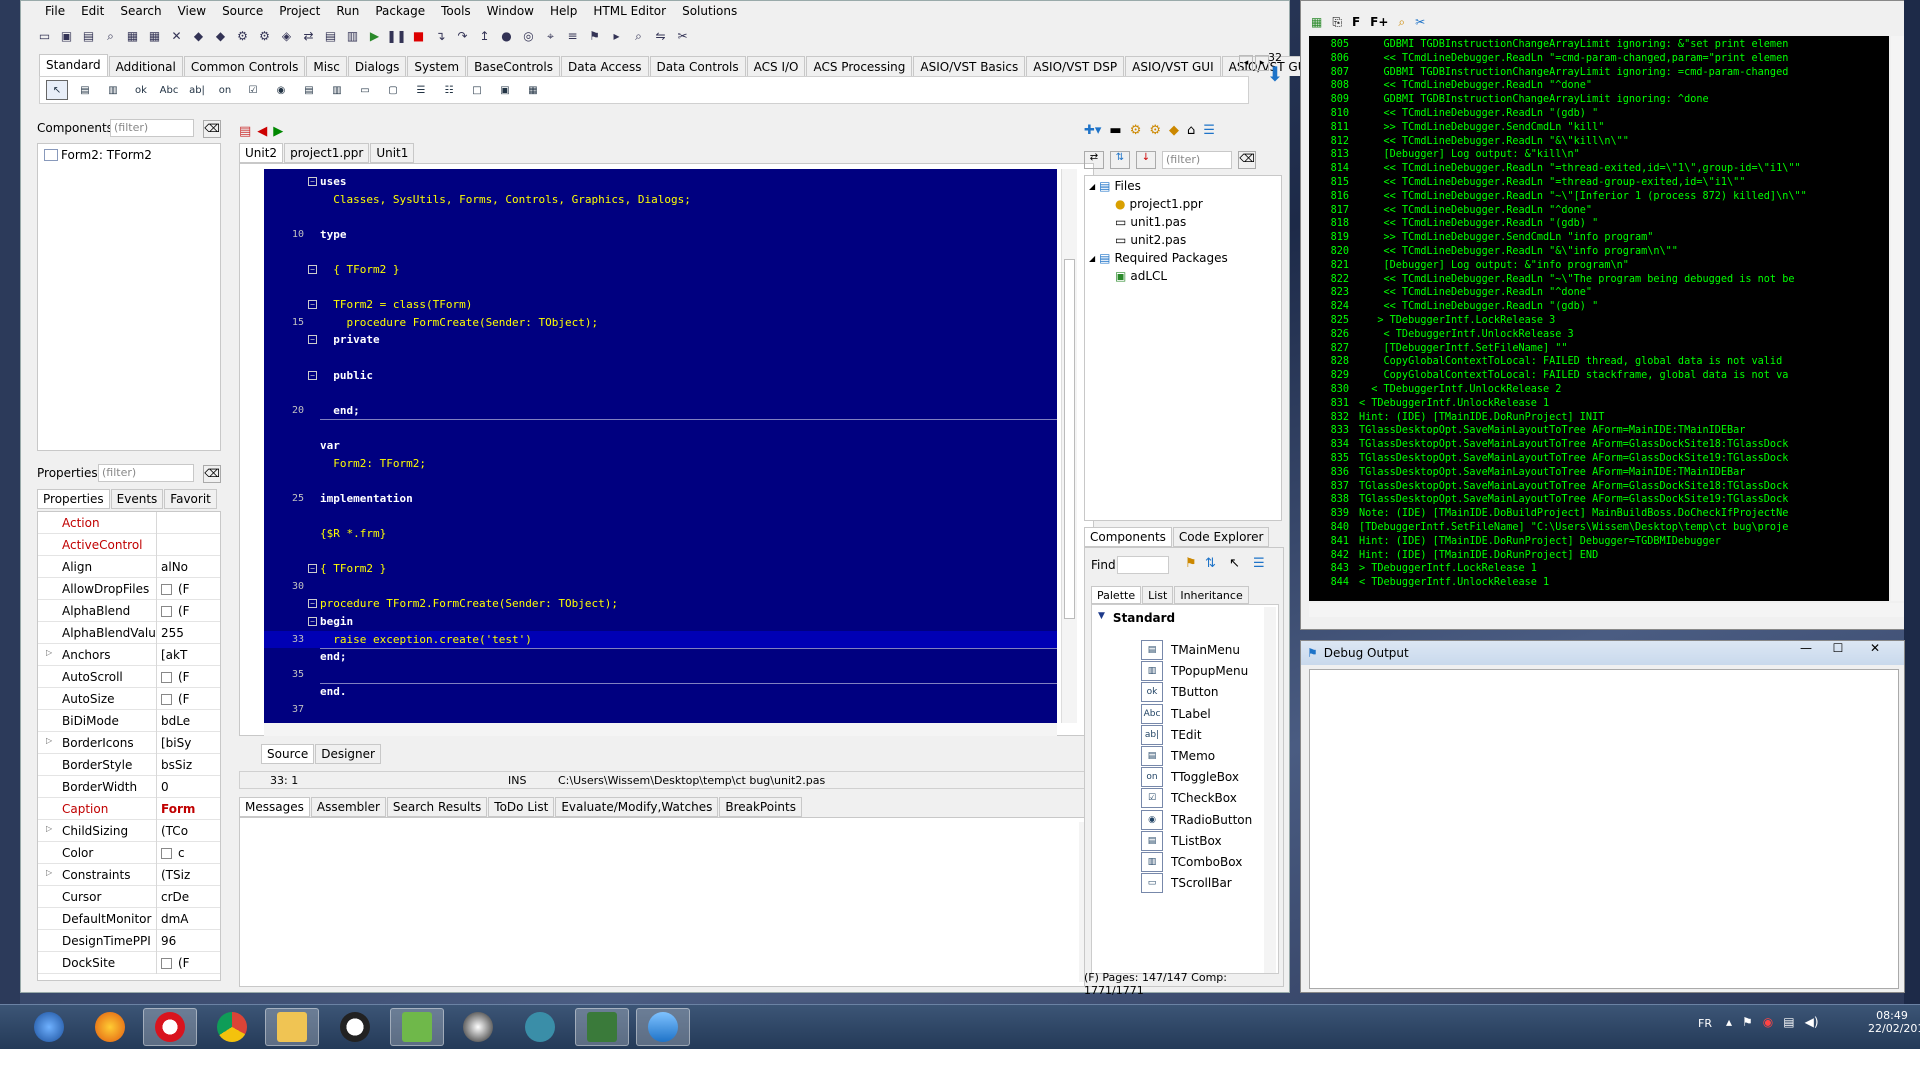 The height and width of the screenshot is (1080, 1920). I want to click on breakpoint-icon: ●, so click(506, 36).